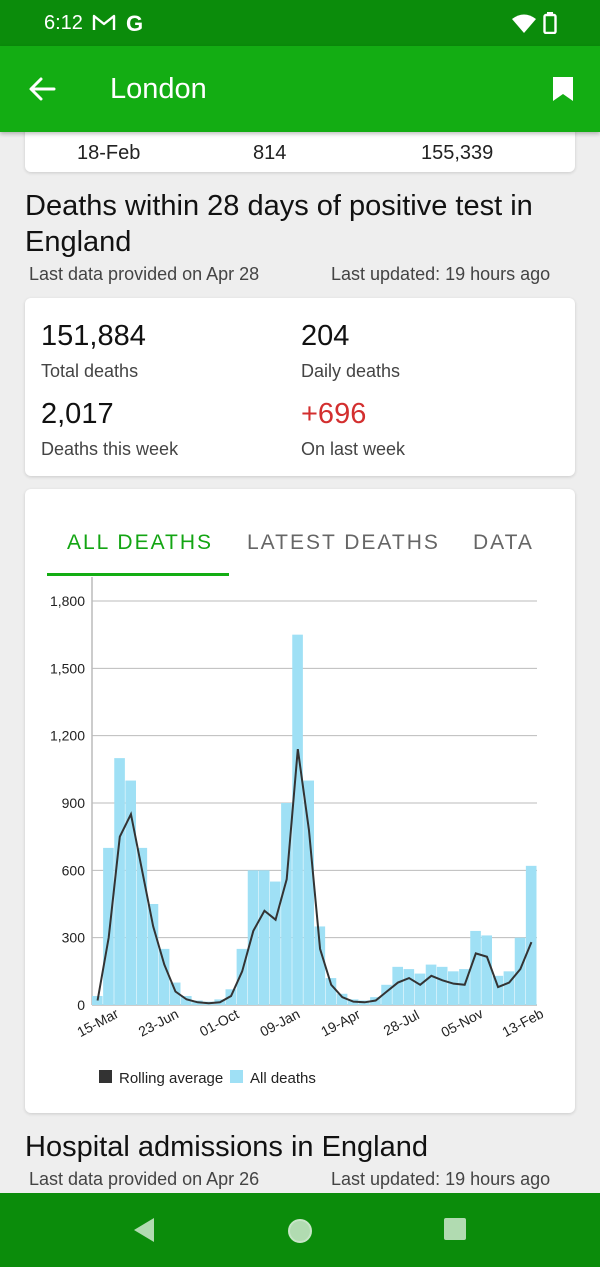  What do you see at coordinates (90, 371) in the screenshot?
I see `total-deaths-label: Total deaths` at bounding box center [90, 371].